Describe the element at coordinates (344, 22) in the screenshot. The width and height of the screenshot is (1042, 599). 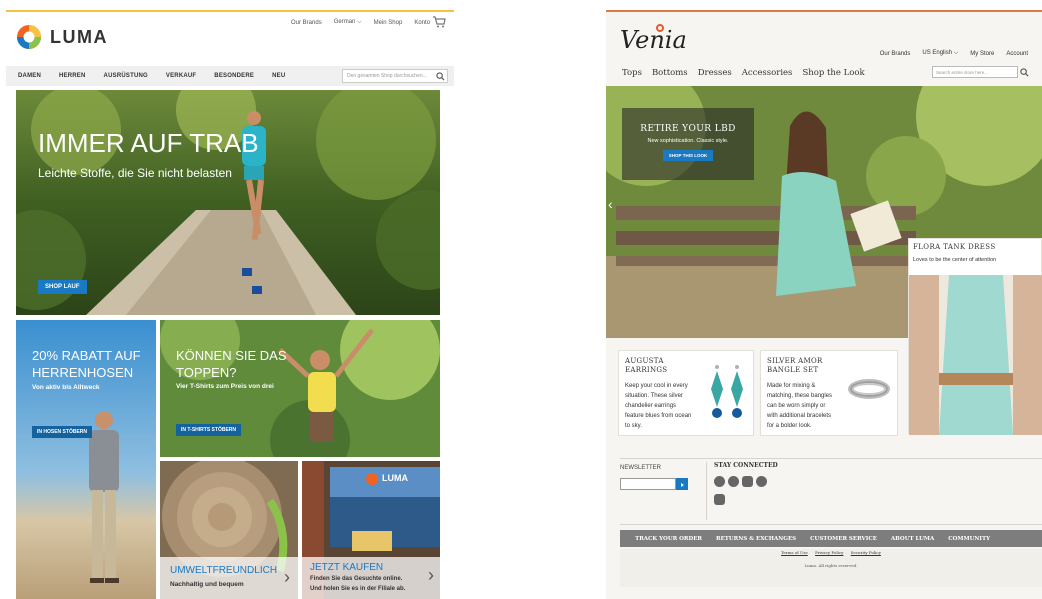
I see `language-label: German` at that location.